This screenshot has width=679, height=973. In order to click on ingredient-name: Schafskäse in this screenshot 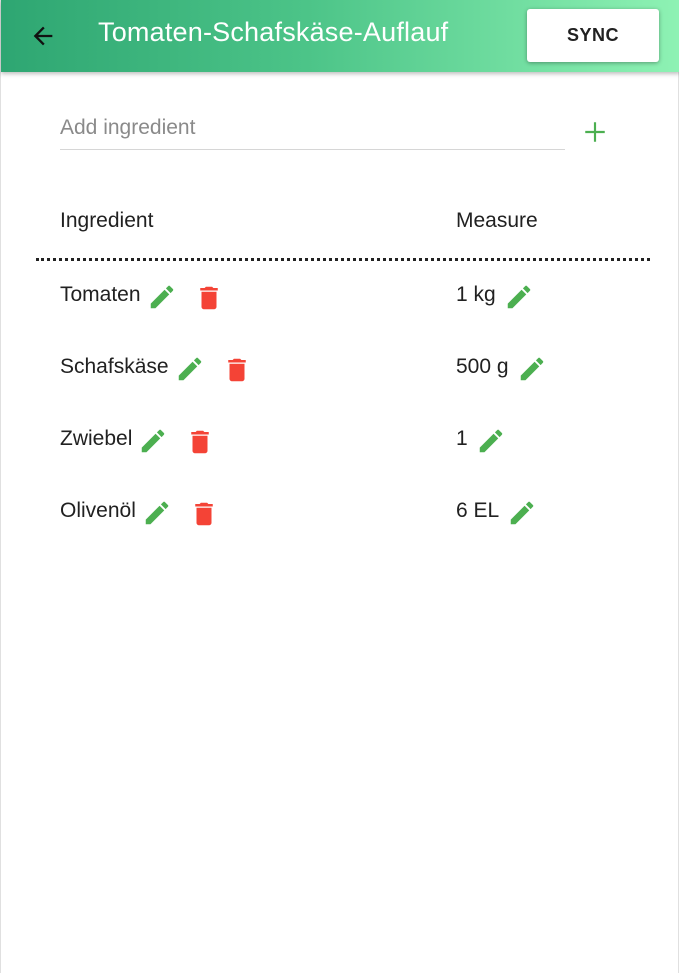, I will do `click(114, 366)`.